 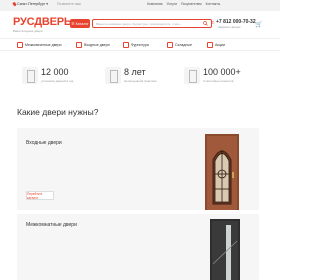 What do you see at coordinates (220, 45) in the screenshot?
I see `category-label: Акции` at bounding box center [220, 45].